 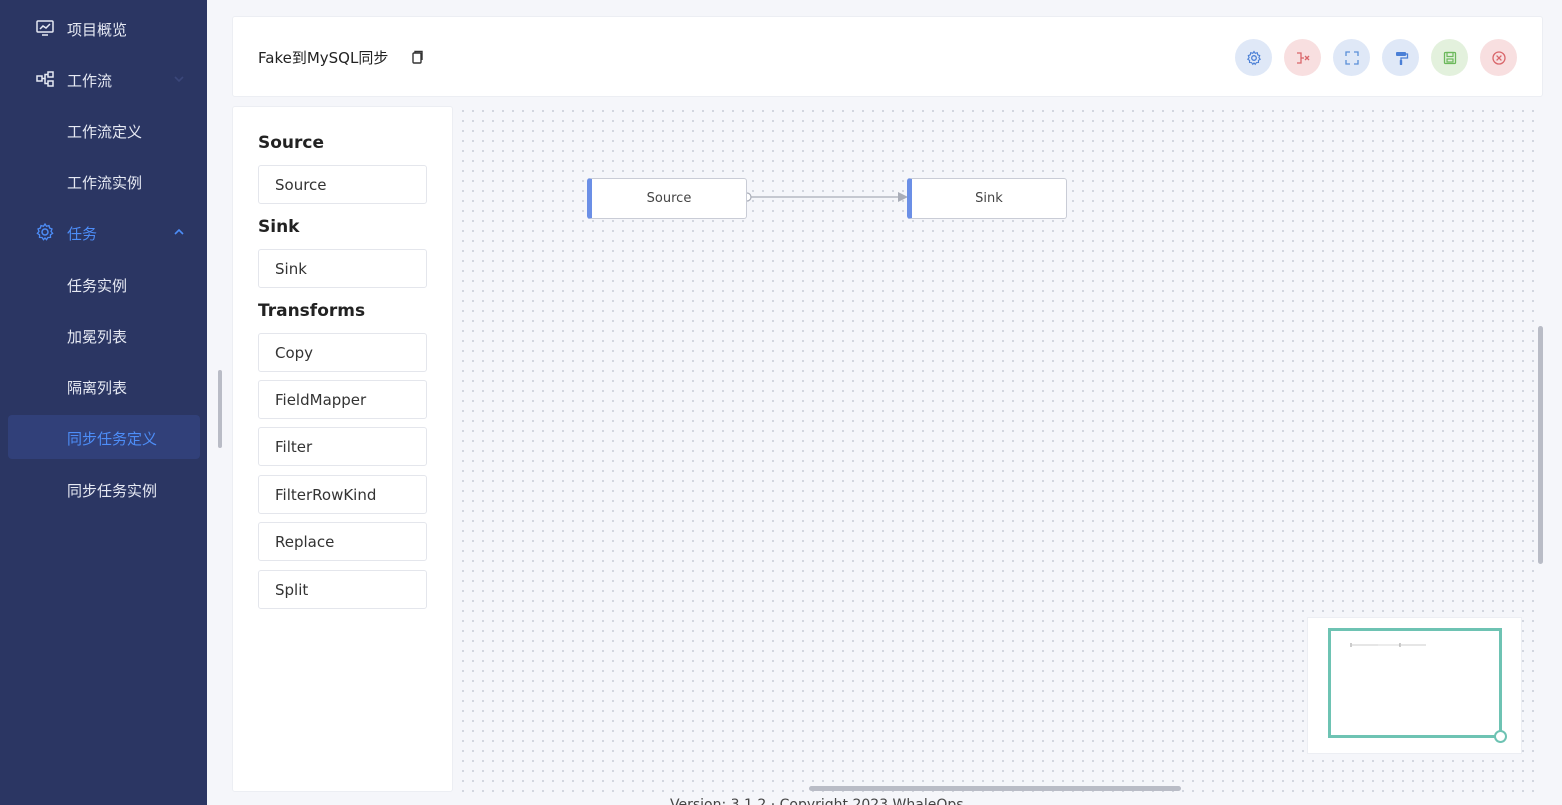 I want to click on canvas-horizontal-scrollbar, so click(x=995, y=788).